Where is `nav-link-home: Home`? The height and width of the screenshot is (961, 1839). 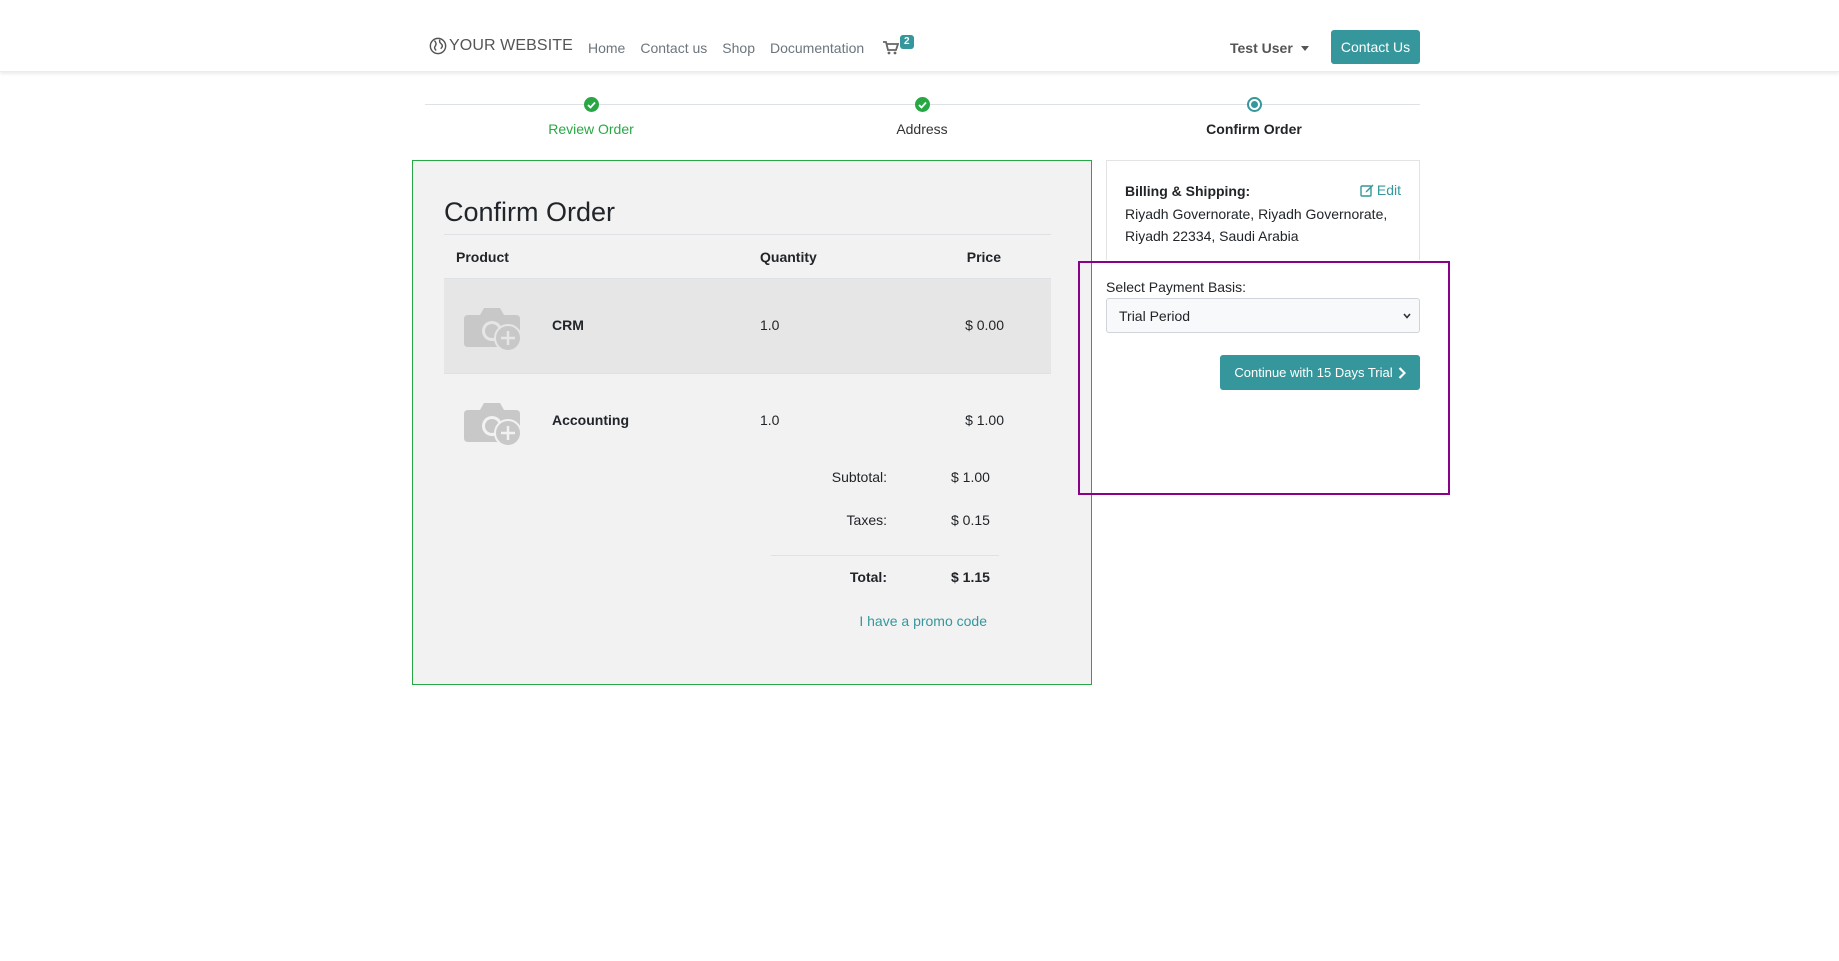
nav-link-home: Home is located at coordinates (606, 48).